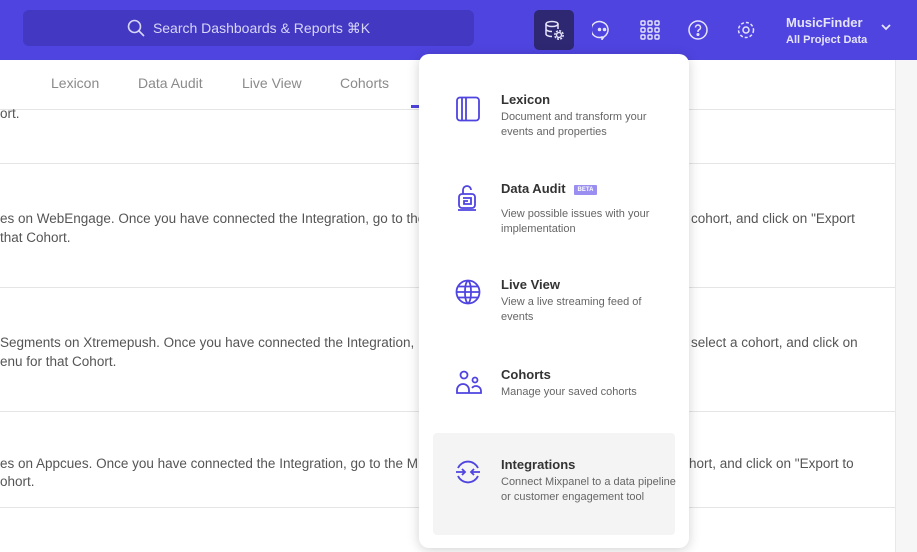 The width and height of the screenshot is (917, 552). I want to click on search-input: Search Dashboards & Reports ⌘K, so click(248, 28).